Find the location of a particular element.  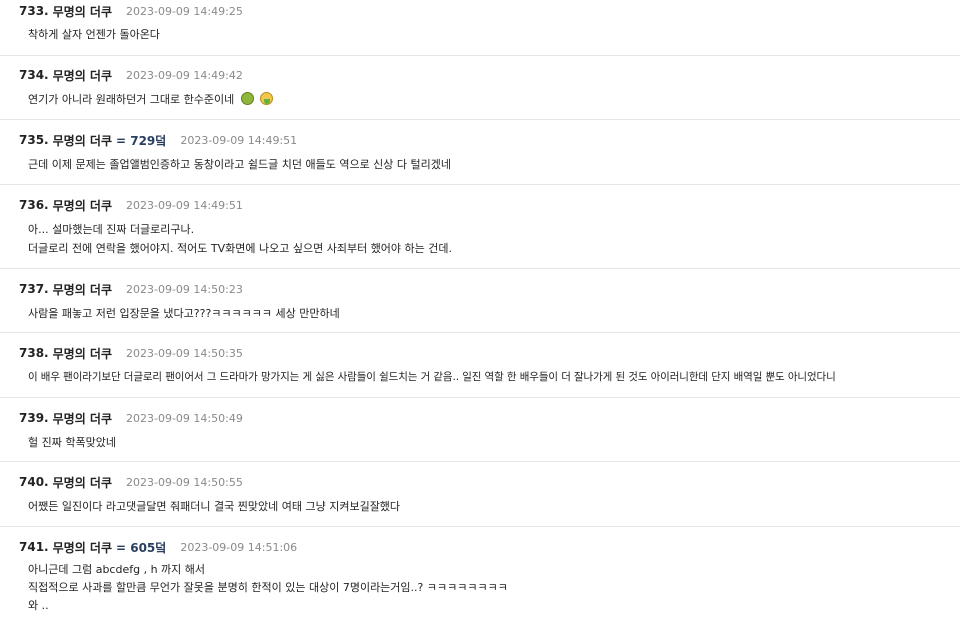

comment-header: 734. 무명의 더쿠 2023-09-09 14:49:42 is located at coordinates (480, 75).